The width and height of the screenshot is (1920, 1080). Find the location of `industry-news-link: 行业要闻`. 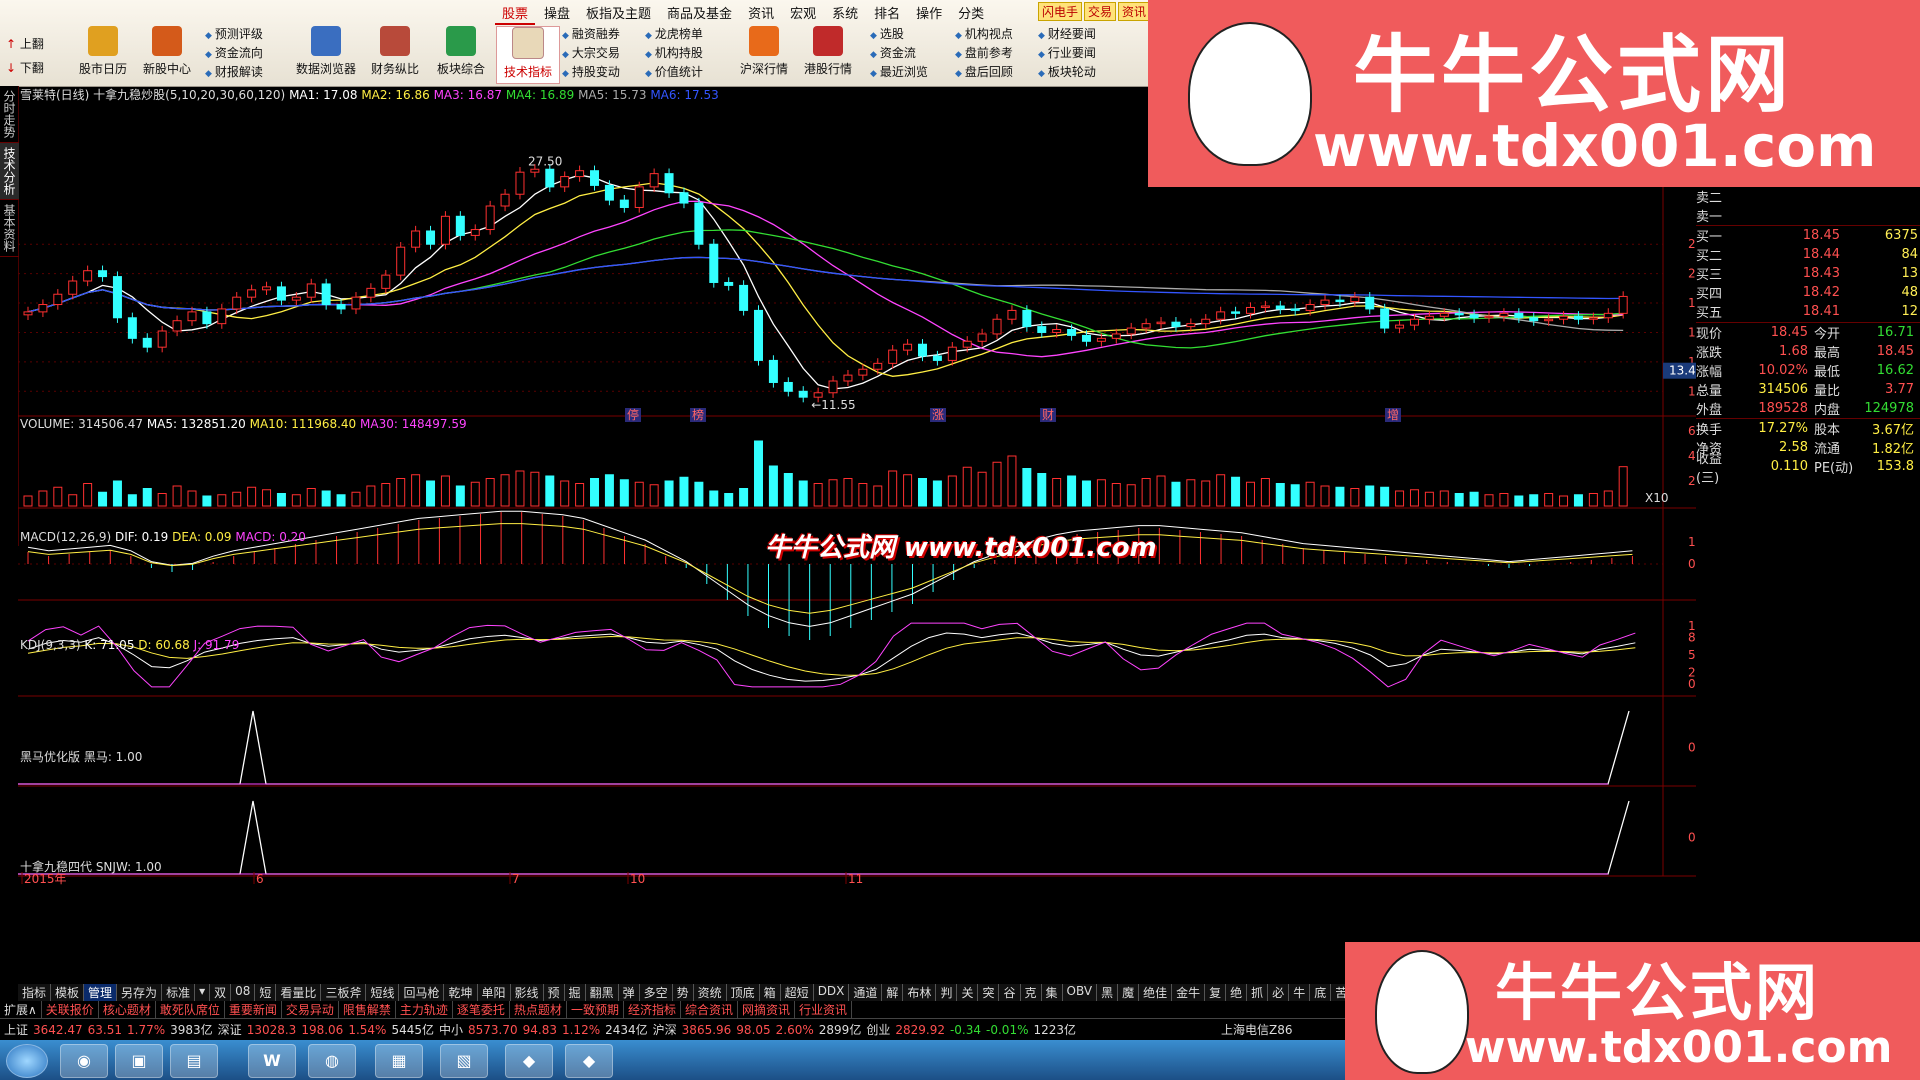

industry-news-link: 行业要闻 is located at coordinates (1067, 54).